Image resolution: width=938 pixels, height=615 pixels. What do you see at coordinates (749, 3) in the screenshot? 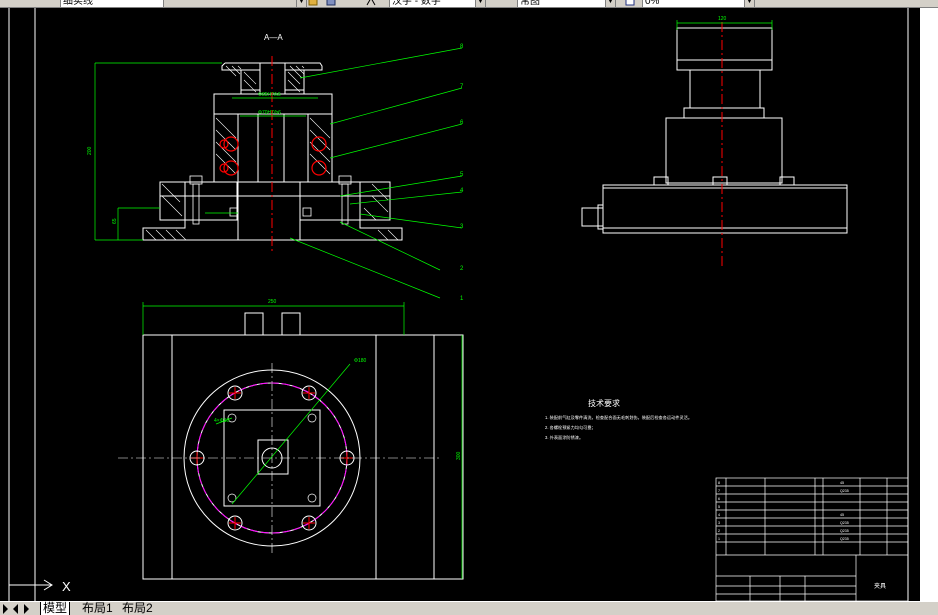
I see `plot-style-dropdown-arrow: ▼` at bounding box center [749, 3].